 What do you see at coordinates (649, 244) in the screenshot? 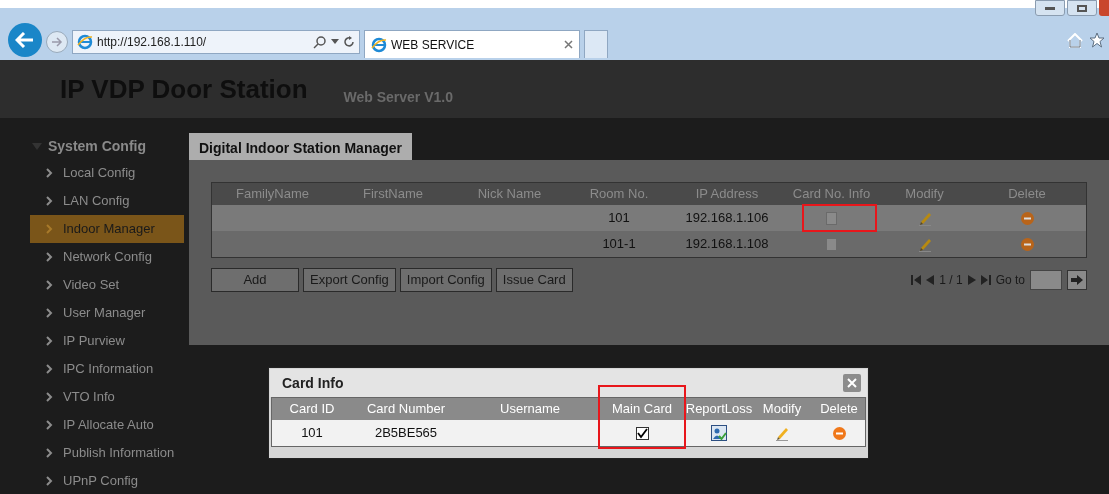
I see `table-row: 101-1 192.168.1.108` at bounding box center [649, 244].